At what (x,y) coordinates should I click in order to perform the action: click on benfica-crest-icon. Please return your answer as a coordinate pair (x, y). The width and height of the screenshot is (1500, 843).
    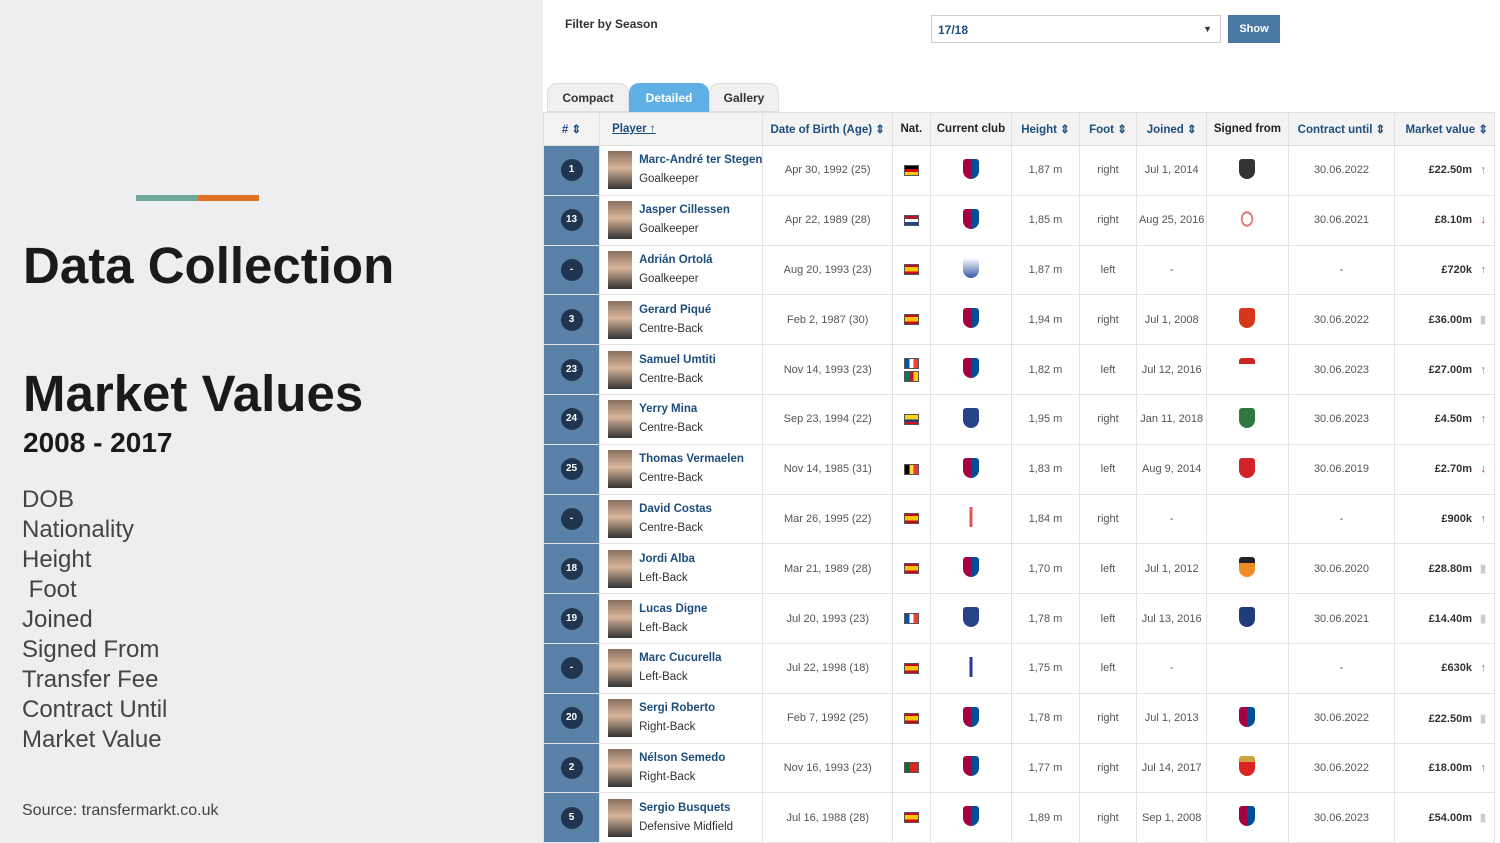
    Looking at the image, I should click on (1247, 766).